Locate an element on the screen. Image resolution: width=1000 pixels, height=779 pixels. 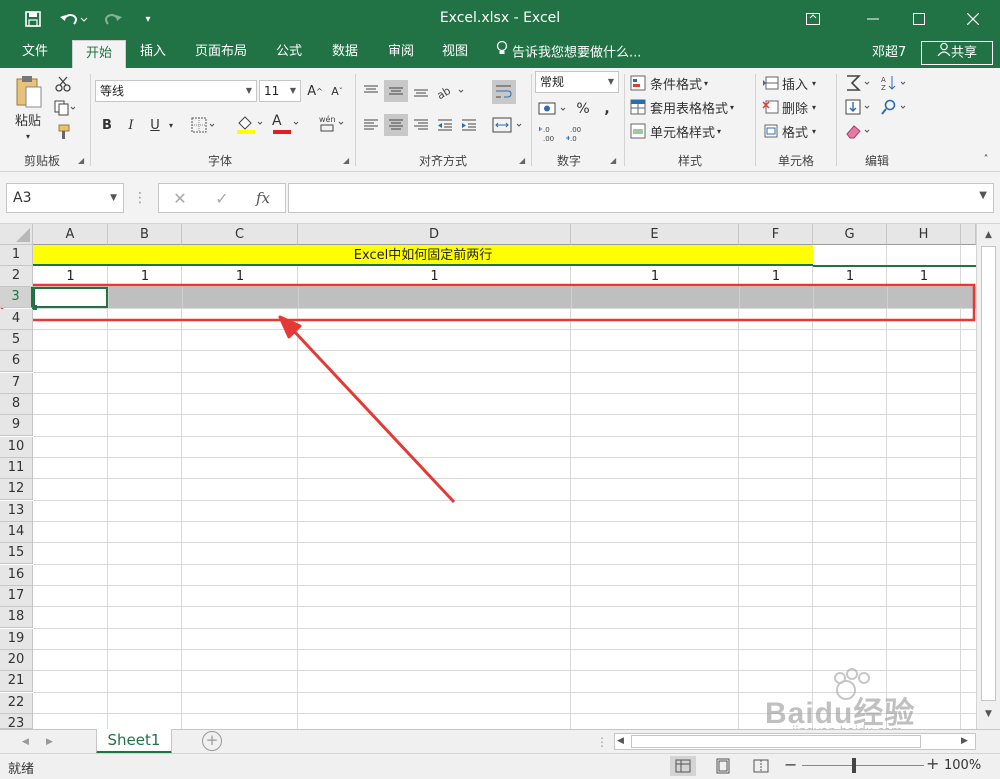
name-box: A3 ▼ is located at coordinates (65, 198).